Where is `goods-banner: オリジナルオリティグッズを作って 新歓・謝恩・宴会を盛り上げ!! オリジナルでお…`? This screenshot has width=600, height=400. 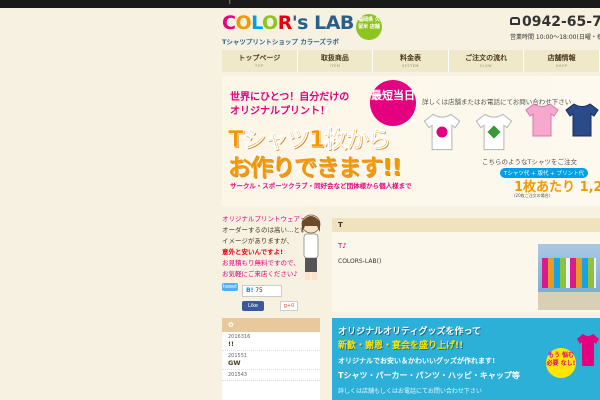
goods-banner: オリジナルオリティグッズを作って 新歓・謝恩・宴会を盛り上げ!! オリジナルでお… is located at coordinates (466, 359).